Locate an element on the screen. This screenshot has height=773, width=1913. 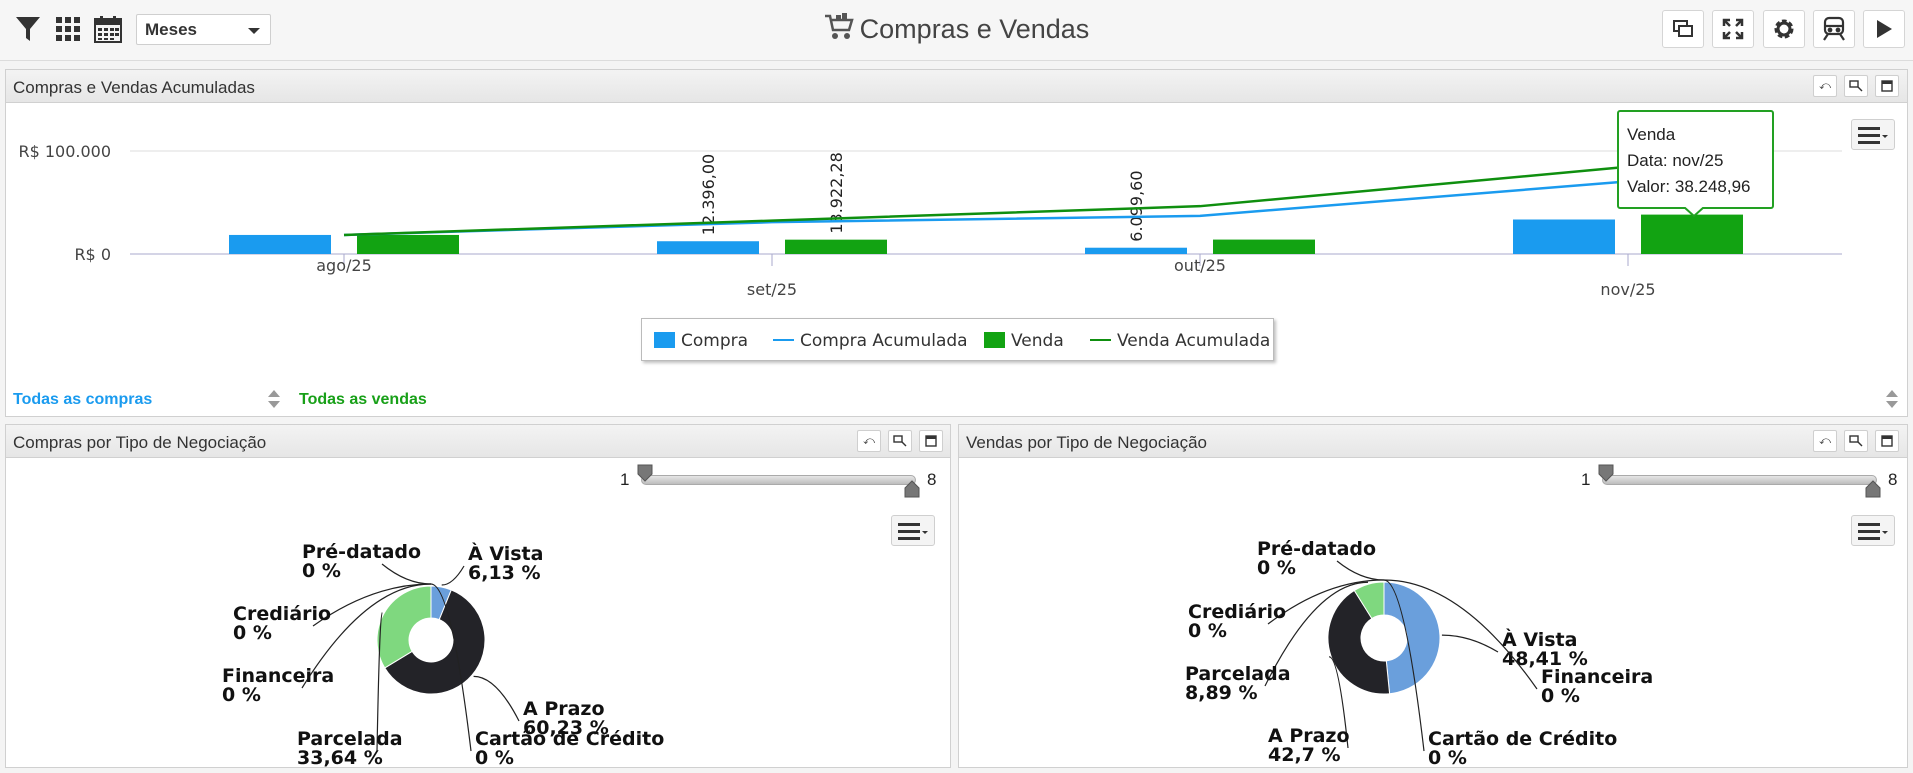
page-title: Compras e Vendas is located at coordinates (956, 30).